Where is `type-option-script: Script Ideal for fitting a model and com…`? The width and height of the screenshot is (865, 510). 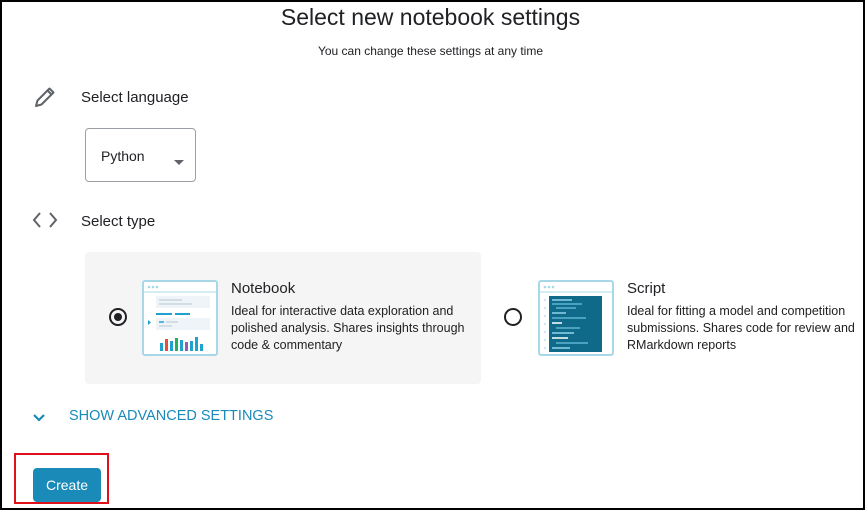 type-option-script: Script Ideal for fitting a model and com… is located at coordinates (670, 318).